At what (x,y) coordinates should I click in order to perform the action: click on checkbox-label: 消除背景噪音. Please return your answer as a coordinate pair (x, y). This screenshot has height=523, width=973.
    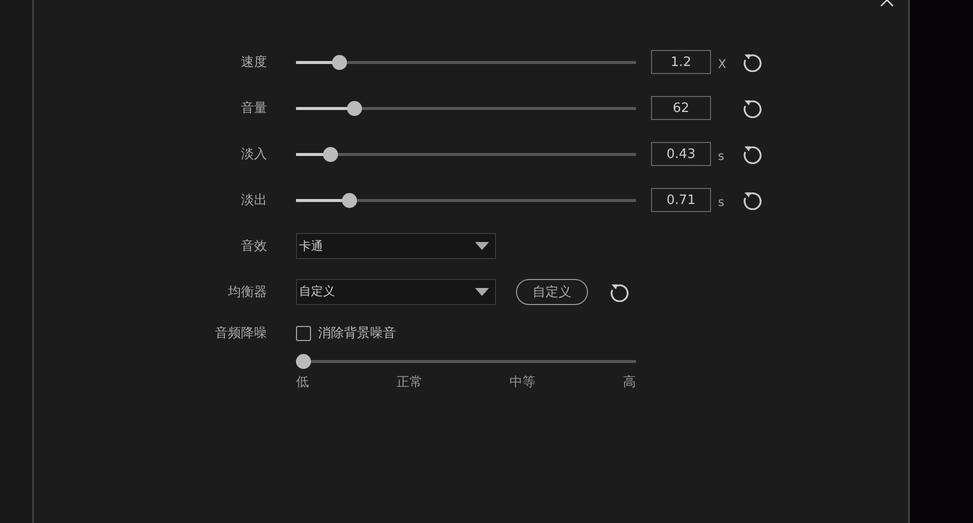
    Looking at the image, I should click on (357, 333).